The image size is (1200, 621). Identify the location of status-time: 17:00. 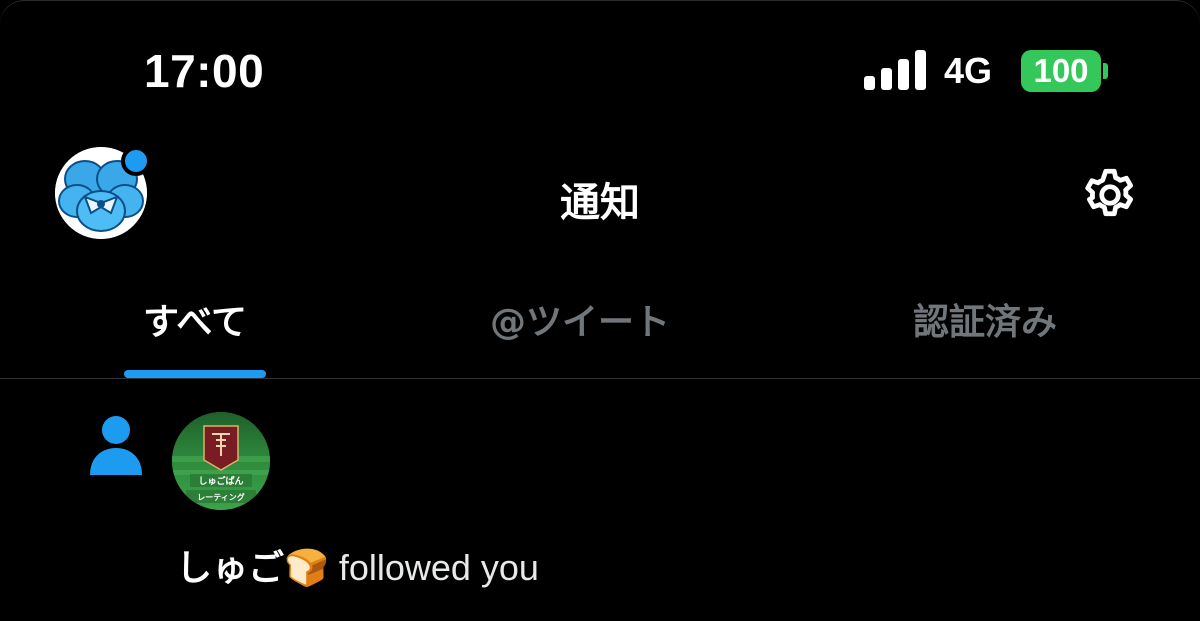
(204, 71).